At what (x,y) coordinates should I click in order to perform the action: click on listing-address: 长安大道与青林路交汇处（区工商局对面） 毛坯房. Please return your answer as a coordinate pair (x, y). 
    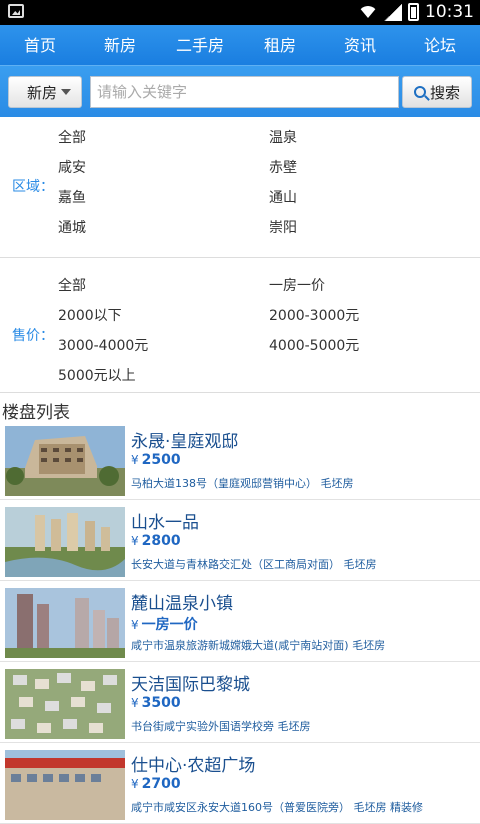
    Looking at the image, I should click on (254, 564).